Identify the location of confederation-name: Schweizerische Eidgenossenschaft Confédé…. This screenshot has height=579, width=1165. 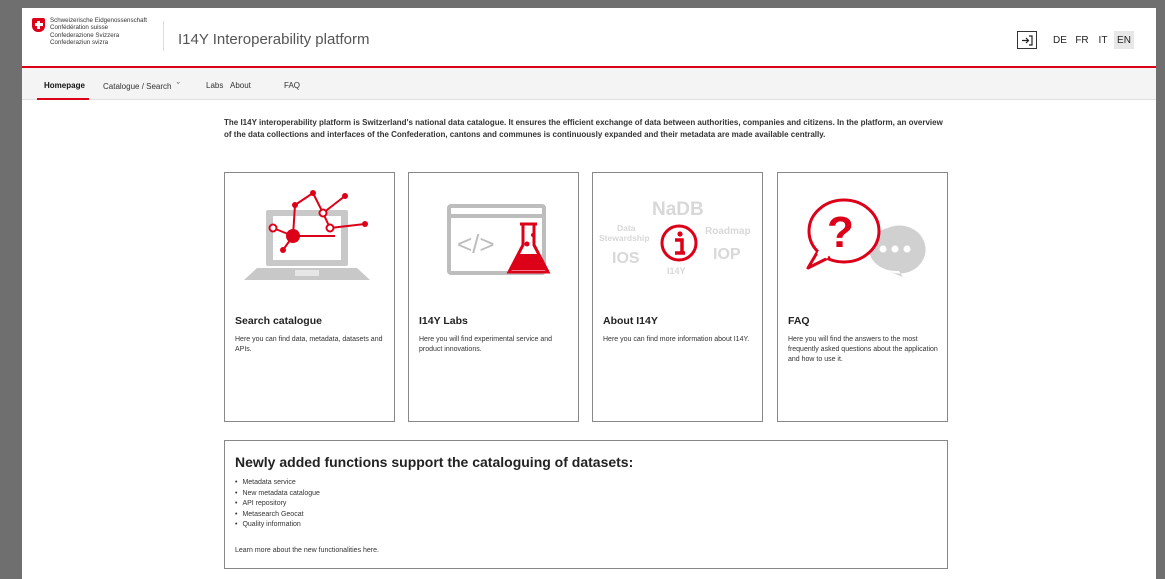
(98, 31).